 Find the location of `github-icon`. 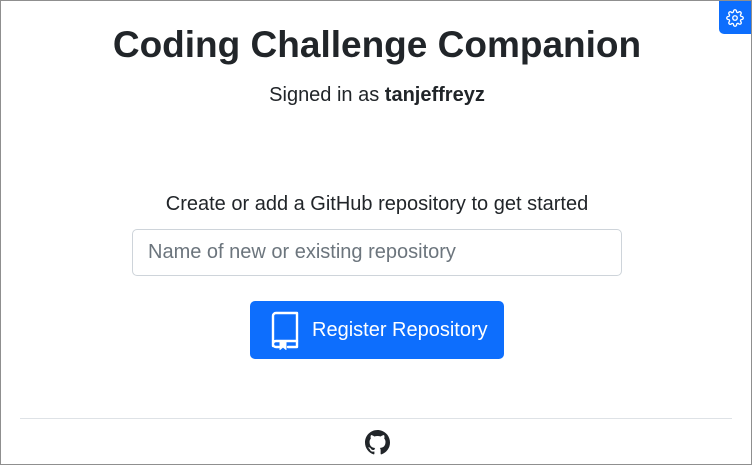

github-icon is located at coordinates (377, 442).